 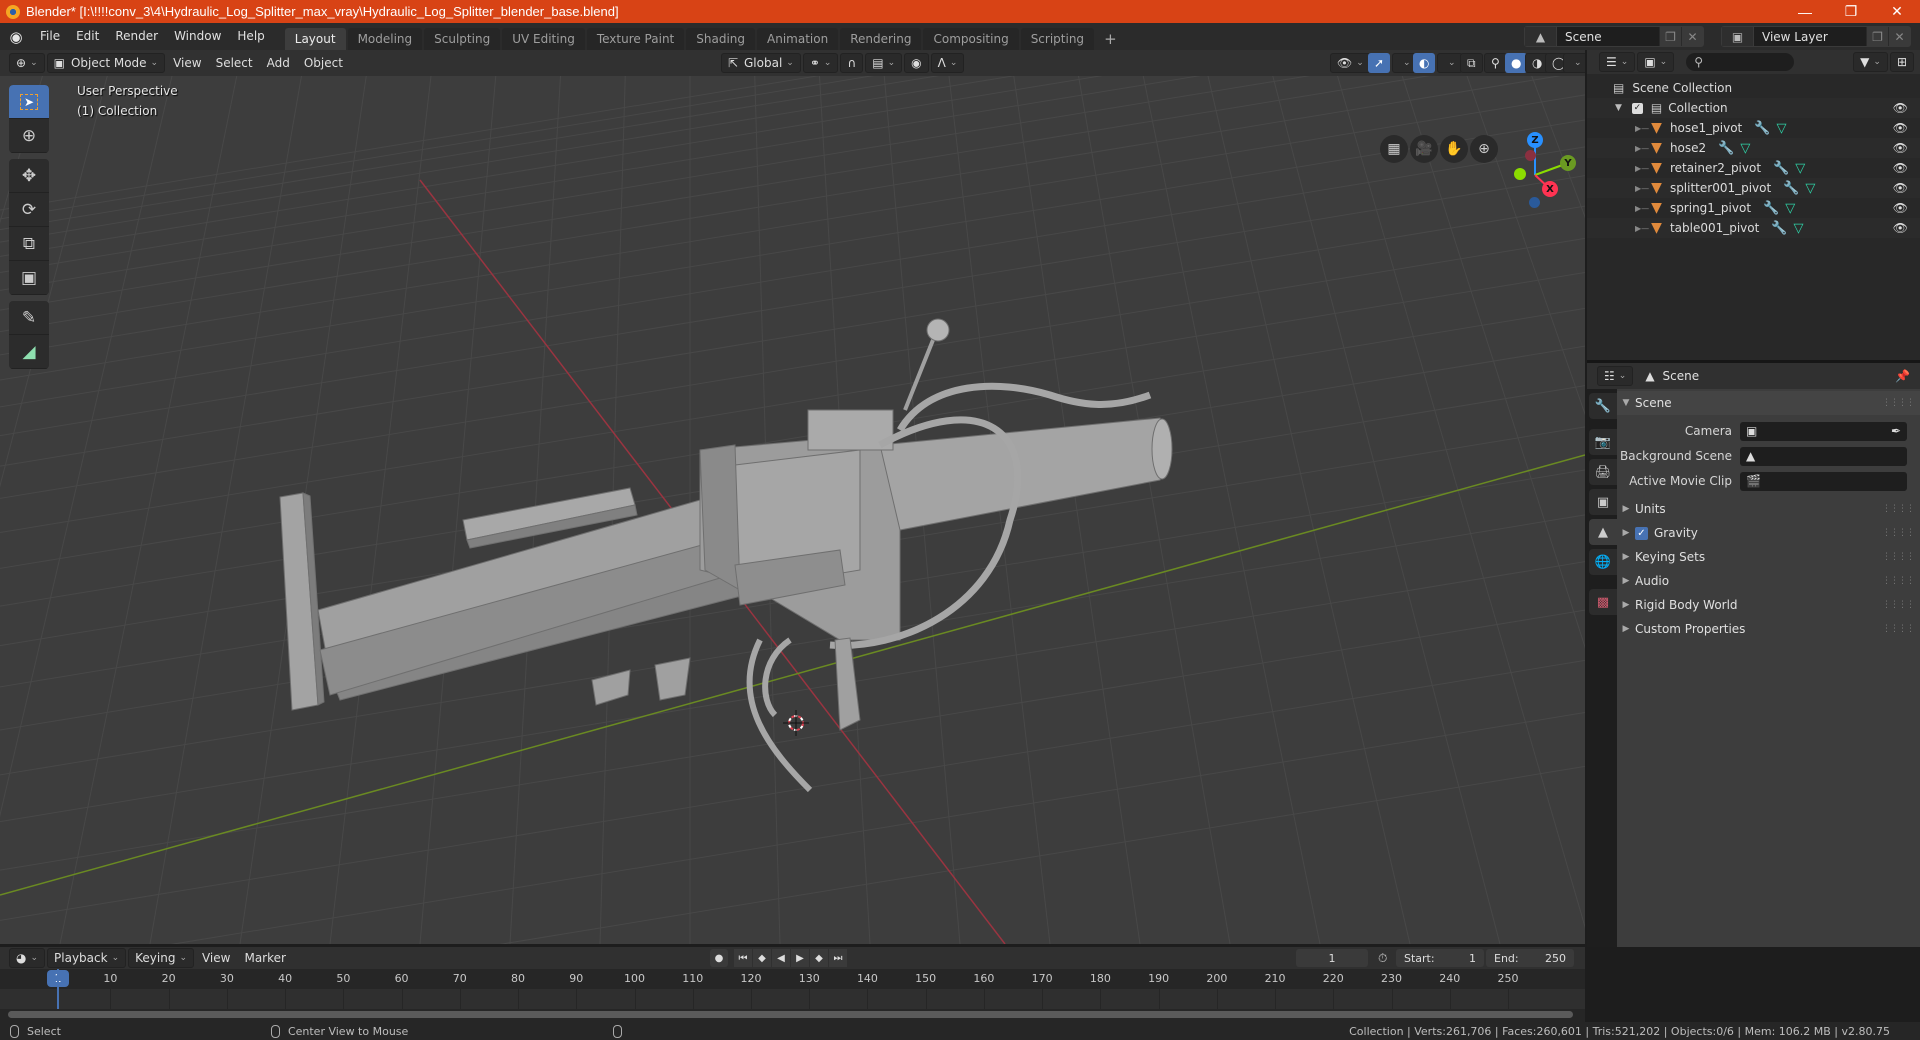 I want to click on playback-menu: Playback ⌄, so click(x=87, y=958).